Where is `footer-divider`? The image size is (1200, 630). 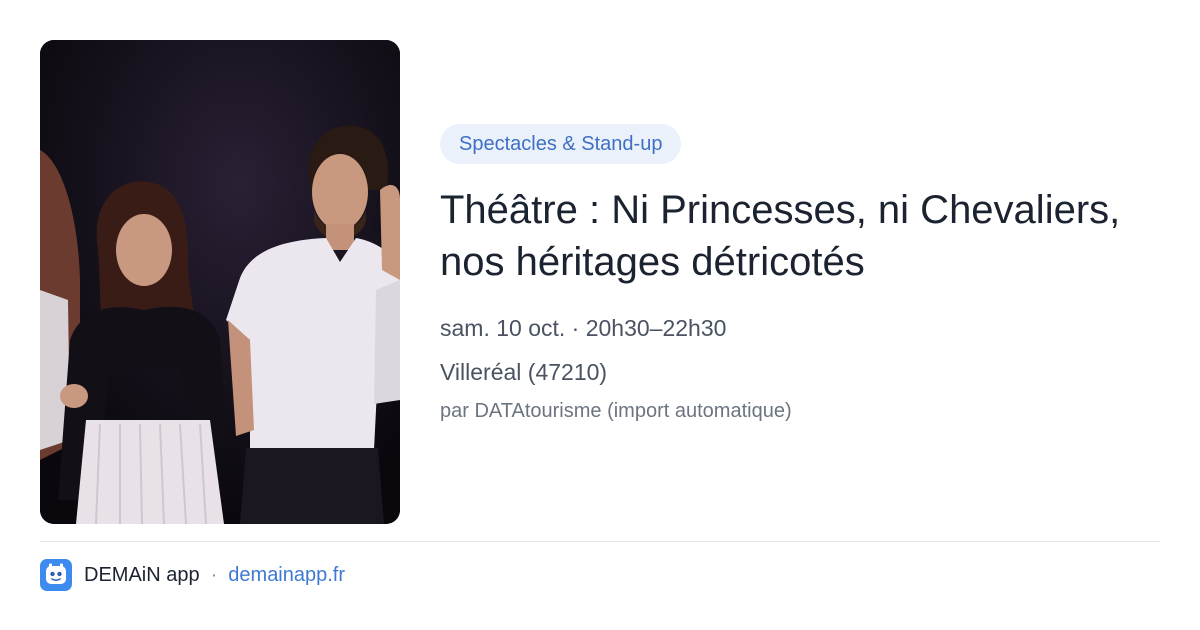
footer-divider is located at coordinates (600, 541).